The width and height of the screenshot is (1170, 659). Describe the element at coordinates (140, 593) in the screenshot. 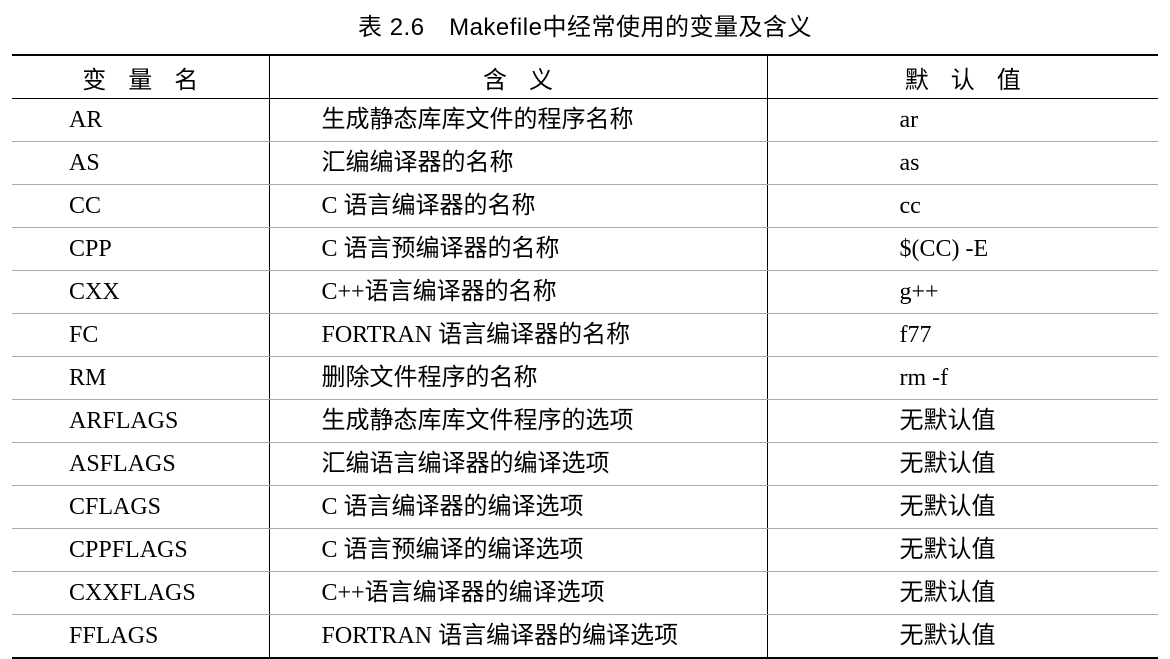

I see `cell-variable: CXXFLAGS` at that location.